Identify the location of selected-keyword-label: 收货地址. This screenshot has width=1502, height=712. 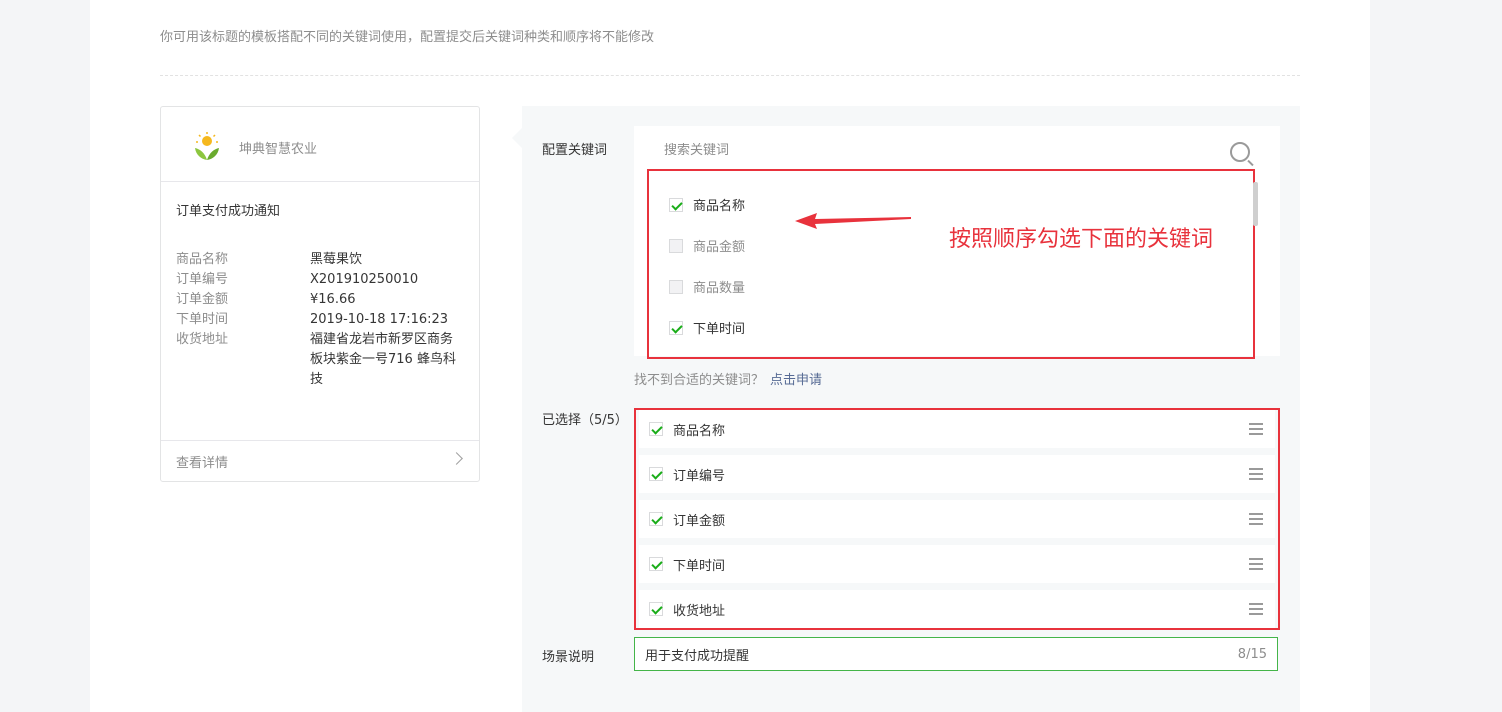
(699, 611).